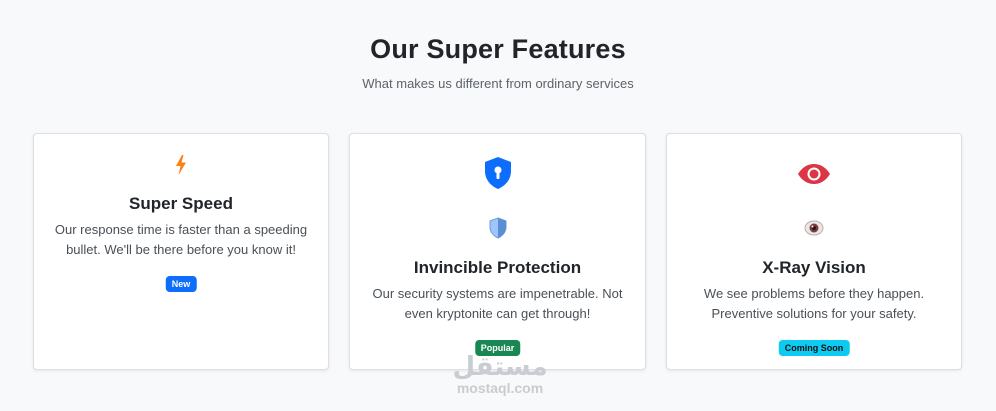  What do you see at coordinates (814, 228) in the screenshot?
I see `eye-emoji-icon` at bounding box center [814, 228].